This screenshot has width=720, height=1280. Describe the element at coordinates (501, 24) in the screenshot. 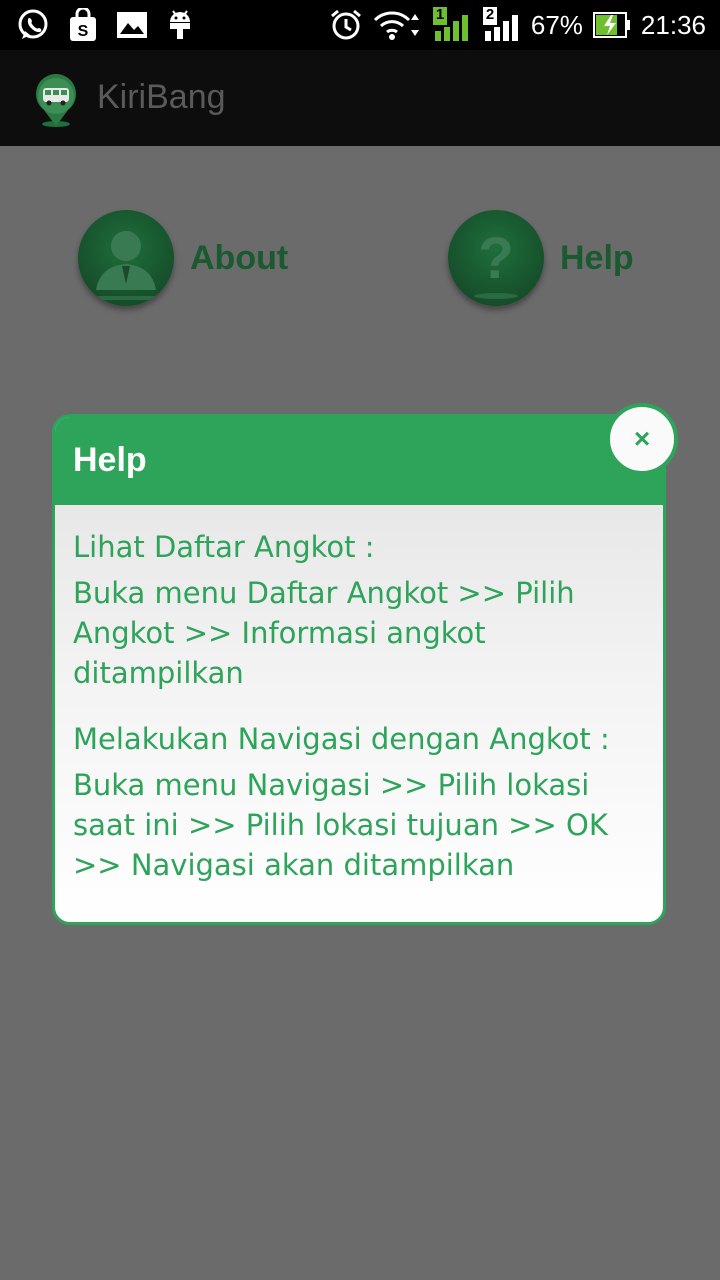

I see `signal-sim2-icon: 2` at that location.